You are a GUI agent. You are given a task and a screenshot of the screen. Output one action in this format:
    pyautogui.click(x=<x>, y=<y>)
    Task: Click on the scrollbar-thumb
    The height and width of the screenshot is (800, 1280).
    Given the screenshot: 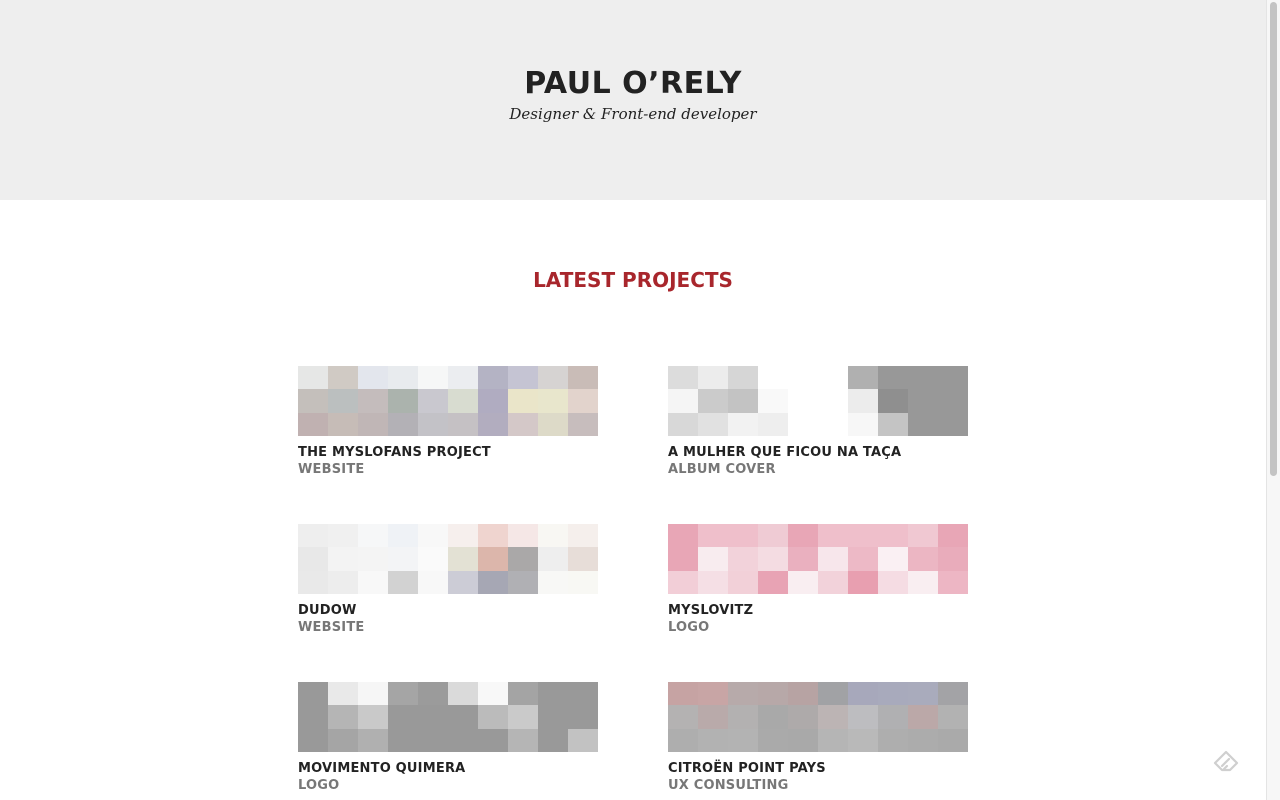 What is the action you would take?
    pyautogui.click(x=1273, y=239)
    